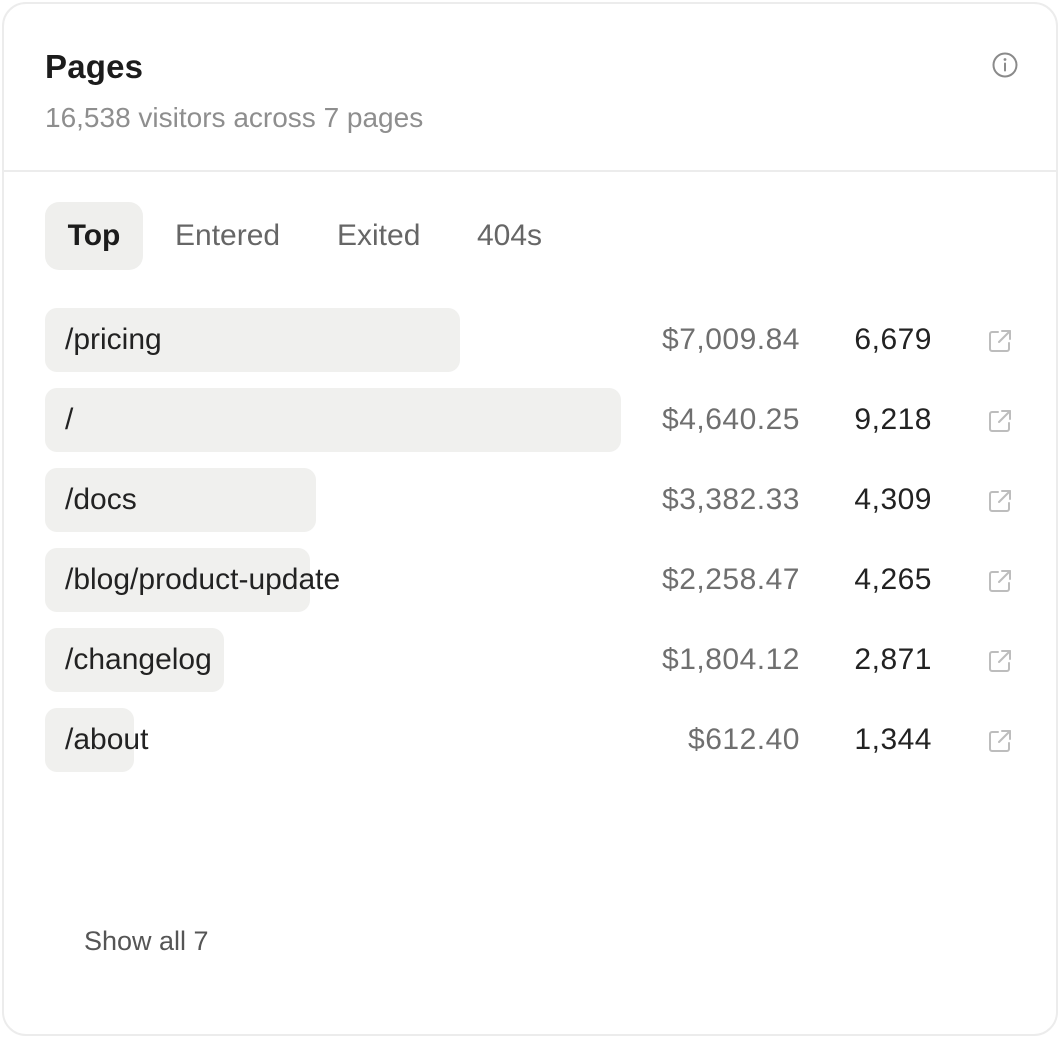  What do you see at coordinates (113, 339) in the screenshot?
I see `page-path: /pricing` at bounding box center [113, 339].